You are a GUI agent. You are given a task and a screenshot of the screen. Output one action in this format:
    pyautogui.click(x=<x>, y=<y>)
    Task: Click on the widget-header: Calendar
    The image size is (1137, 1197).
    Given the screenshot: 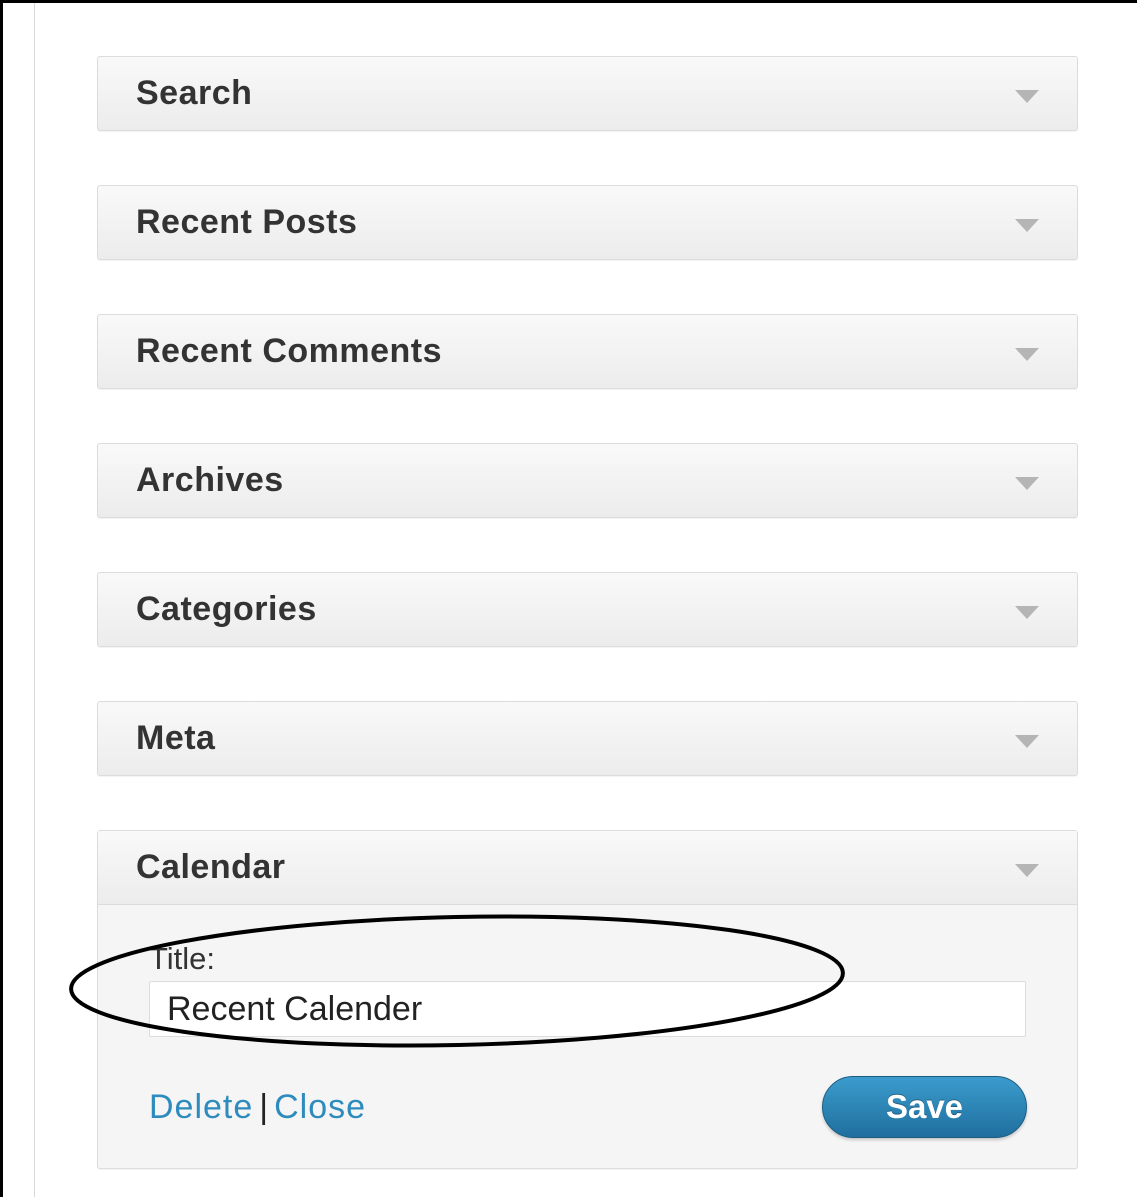 What is the action you would take?
    pyautogui.click(x=587, y=868)
    